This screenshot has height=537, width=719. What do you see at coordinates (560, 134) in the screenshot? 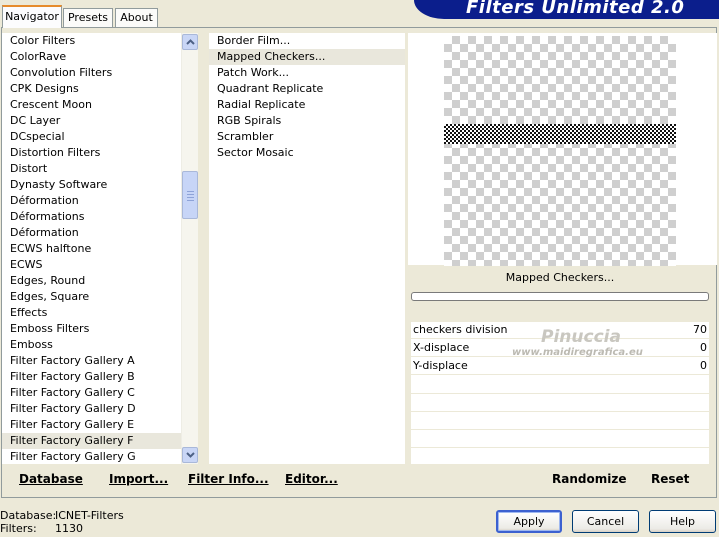
I see `preview-checker-strip` at bounding box center [560, 134].